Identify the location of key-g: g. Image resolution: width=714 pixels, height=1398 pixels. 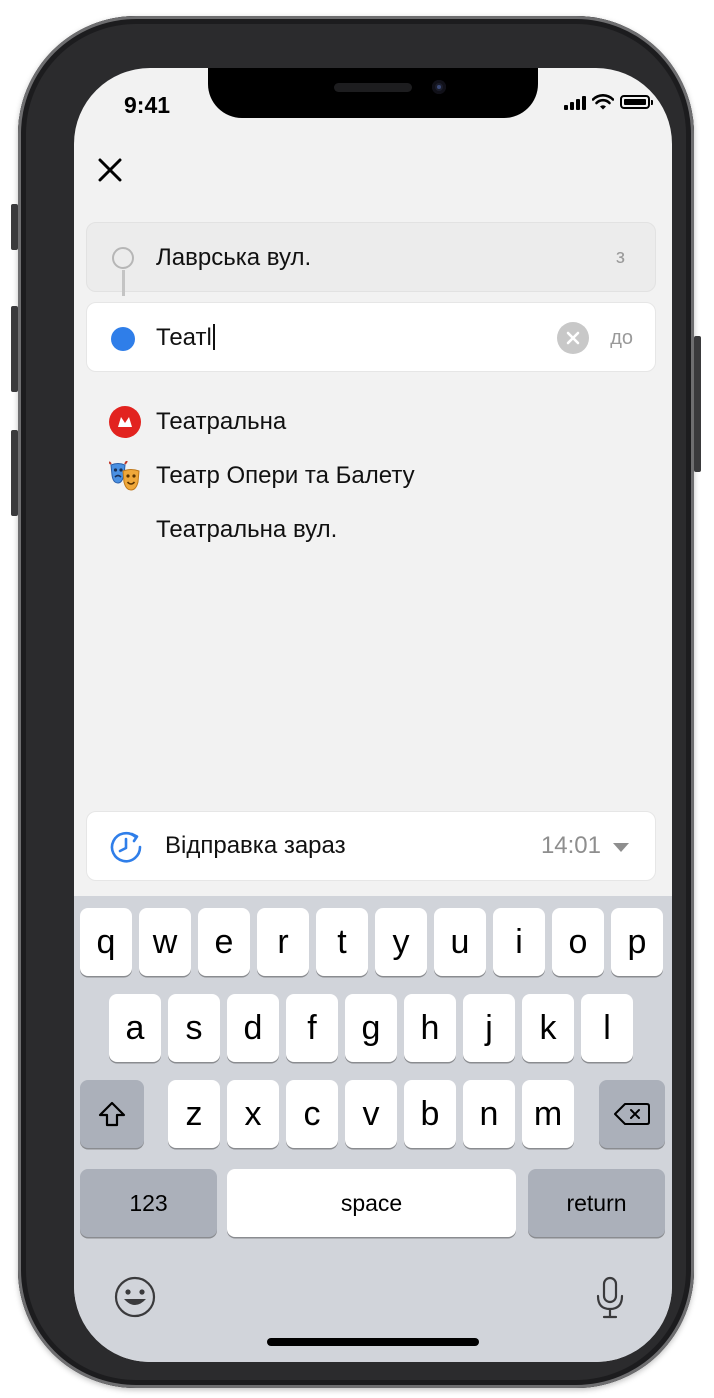
(371, 1028).